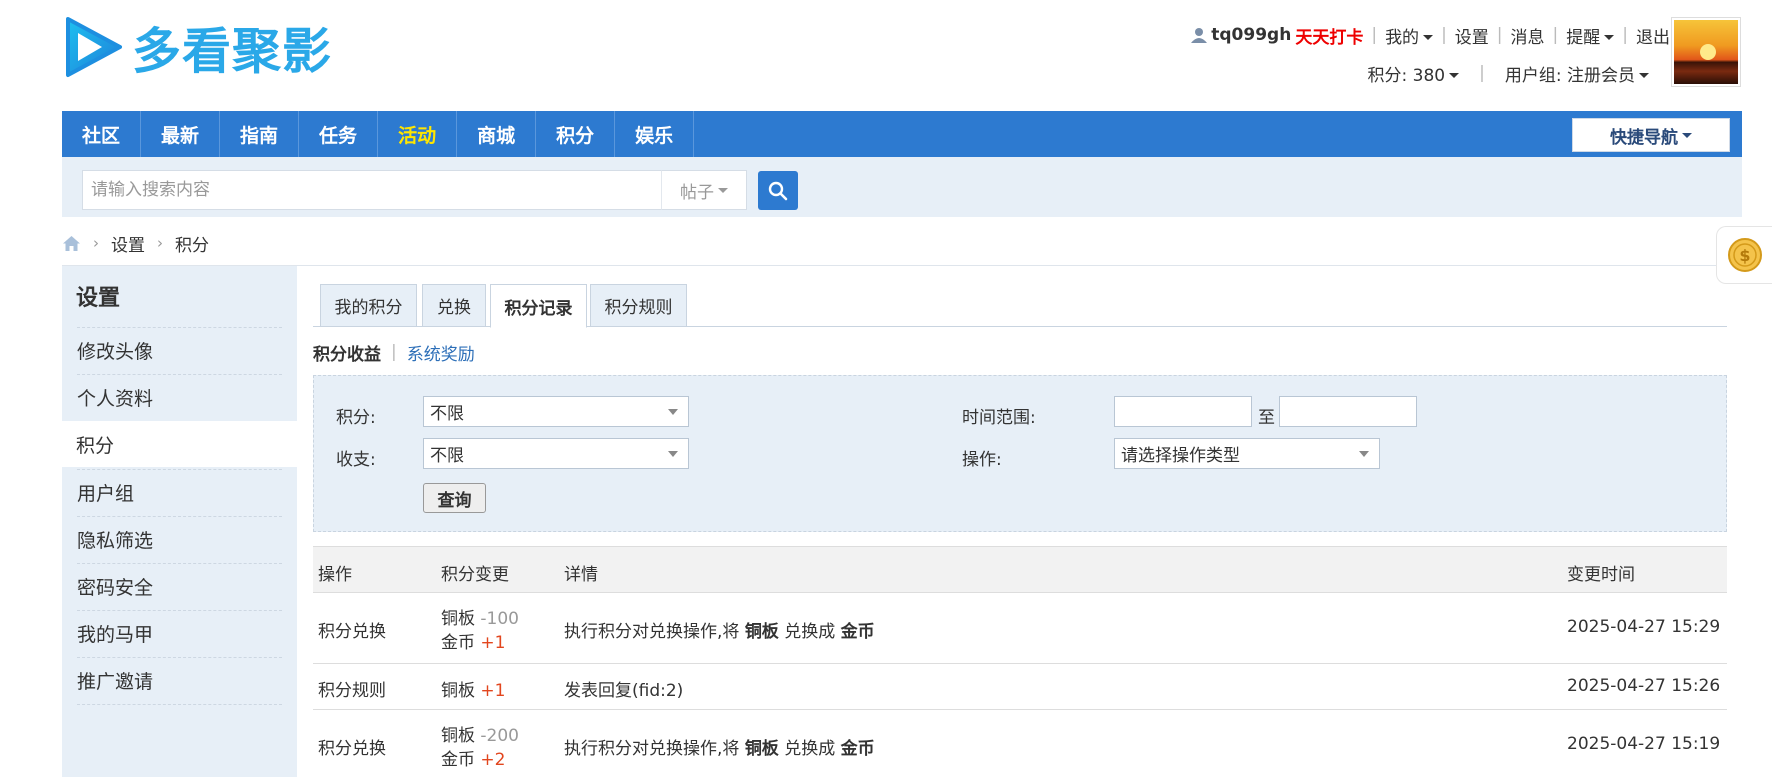 This screenshot has height=777, width=1772. I want to click on header-operation: 操作, so click(335, 575).